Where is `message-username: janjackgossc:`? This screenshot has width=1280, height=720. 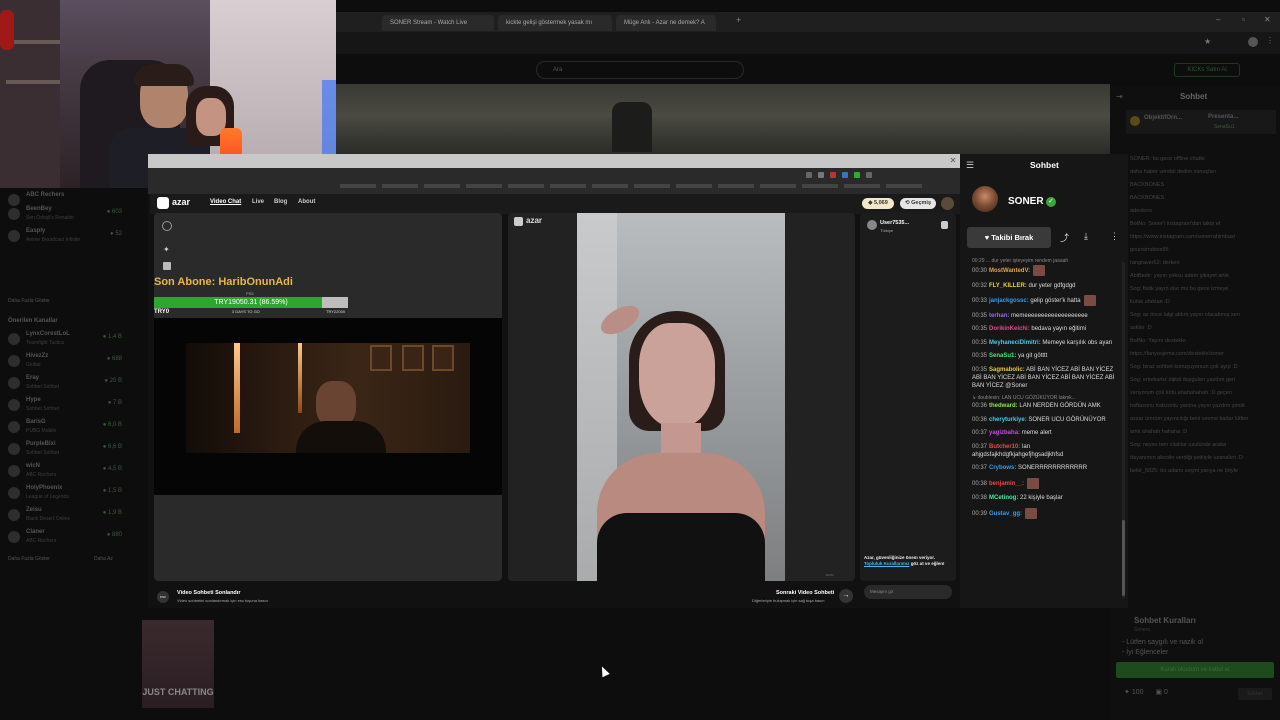
message-username: janjackgossc: is located at coordinates (1009, 301).